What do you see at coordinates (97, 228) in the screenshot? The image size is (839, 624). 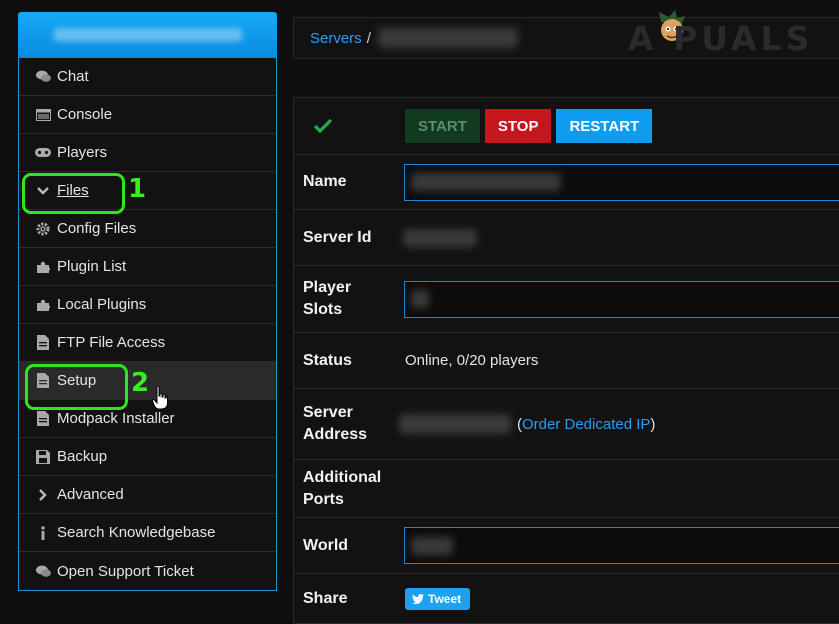 I see `sidebar-item-label: Config Files` at bounding box center [97, 228].